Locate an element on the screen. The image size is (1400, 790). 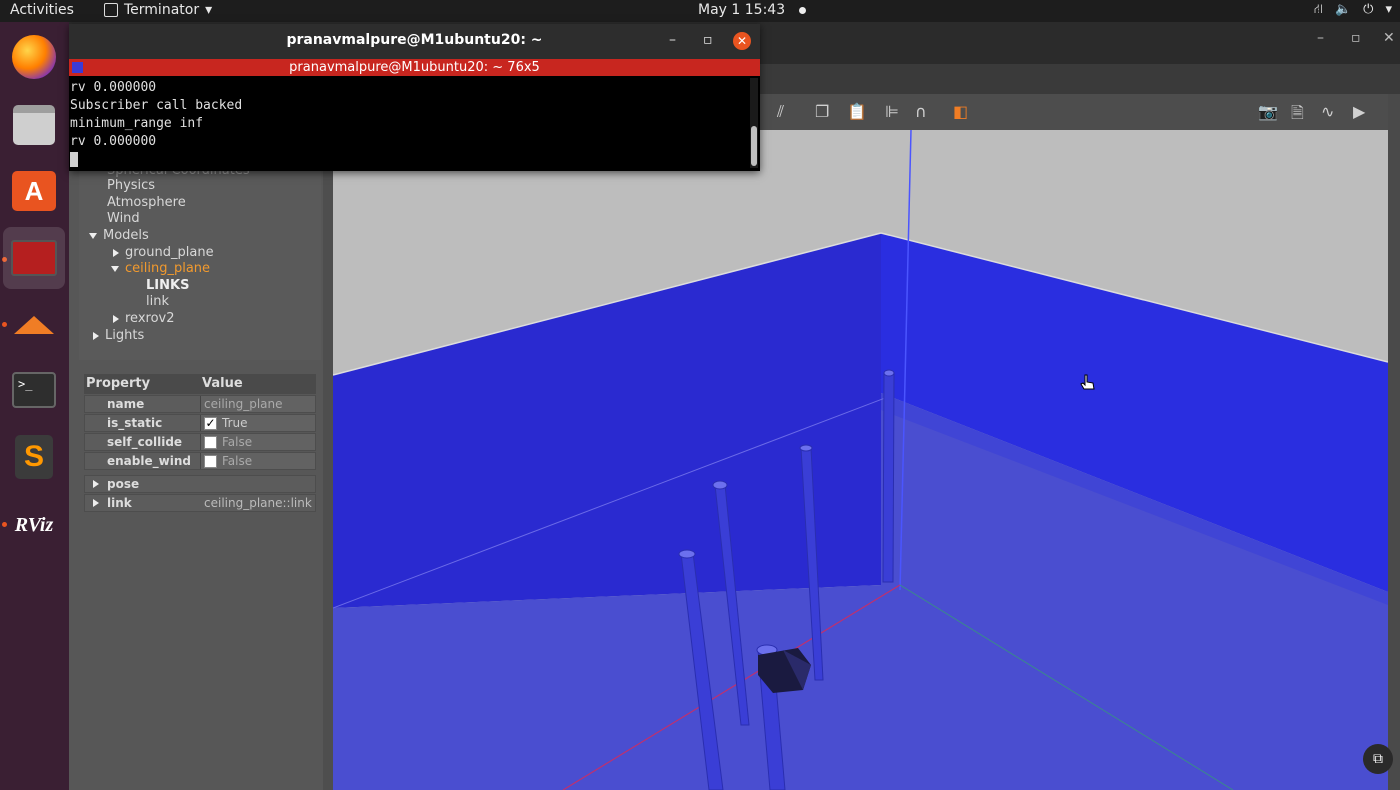
tree-item-link: link is located at coordinates (157, 301).